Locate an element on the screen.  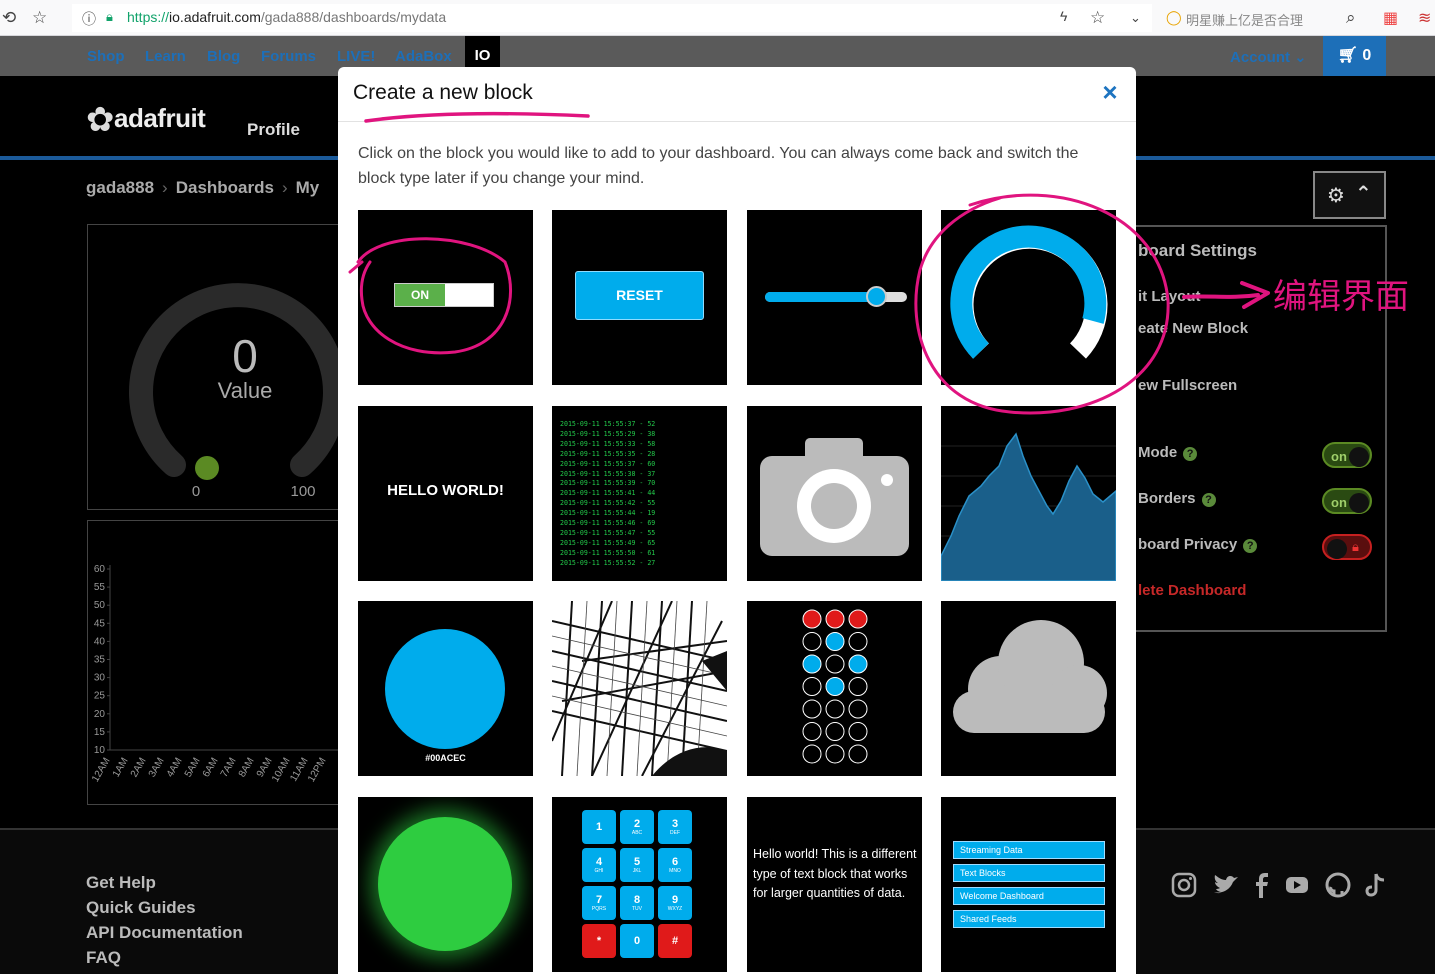
back-icon: ⟲ is located at coordinates (9, 18).